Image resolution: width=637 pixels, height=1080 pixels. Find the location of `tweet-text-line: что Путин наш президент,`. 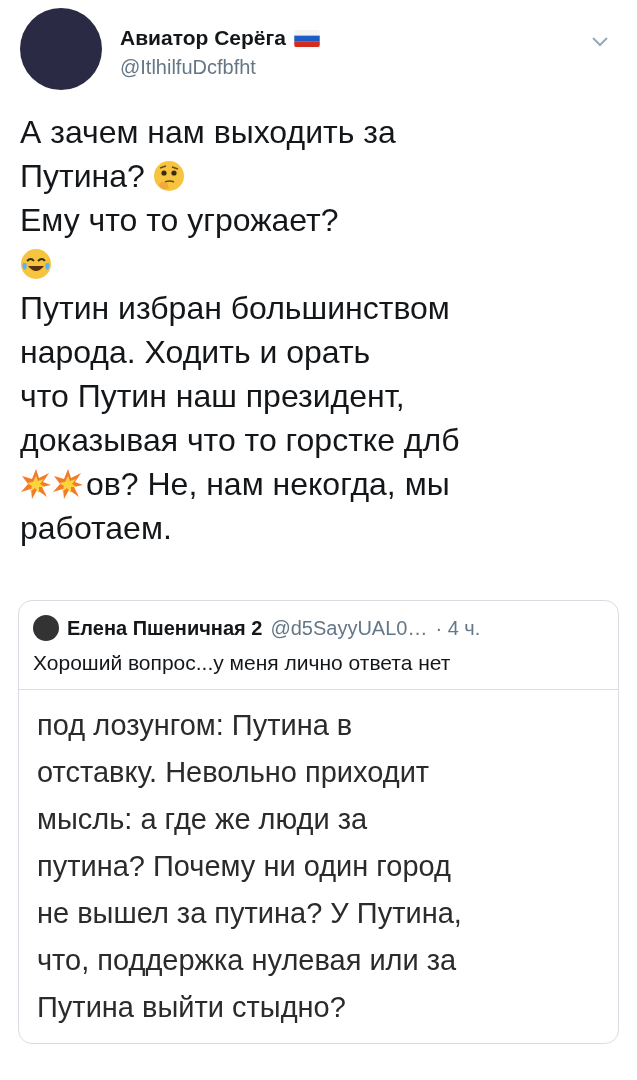

tweet-text-line: что Путин наш президент, is located at coordinates (212, 396).